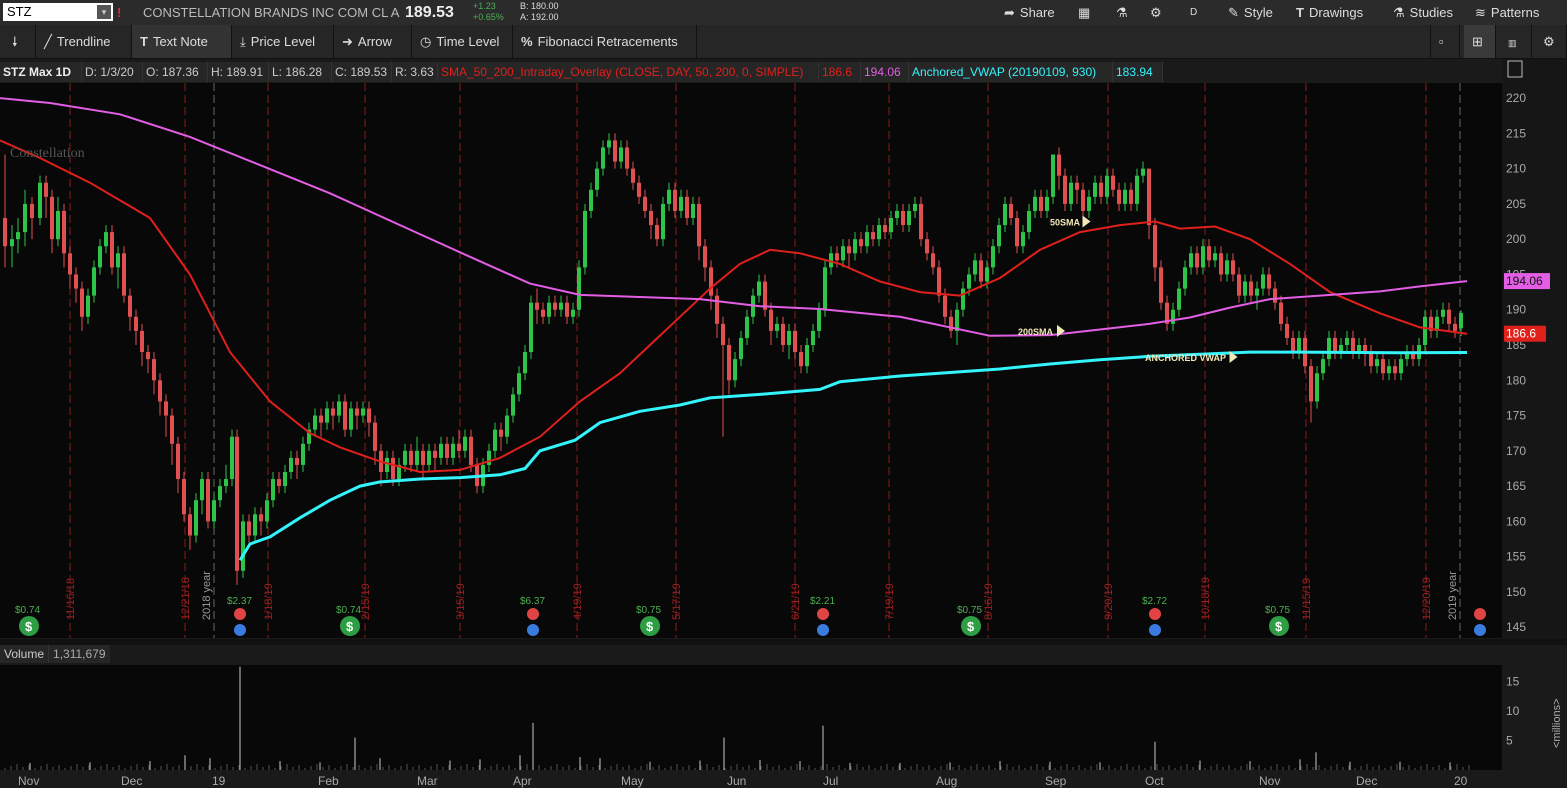 This screenshot has width=1567, height=788. I want to click on price-tick-label: 190, so click(1516, 310).